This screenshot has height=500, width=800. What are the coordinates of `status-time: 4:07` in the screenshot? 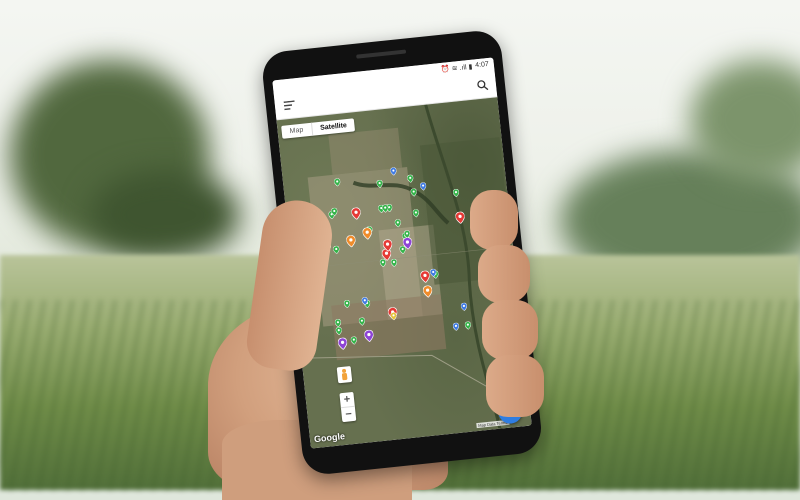 It's located at (482, 65).